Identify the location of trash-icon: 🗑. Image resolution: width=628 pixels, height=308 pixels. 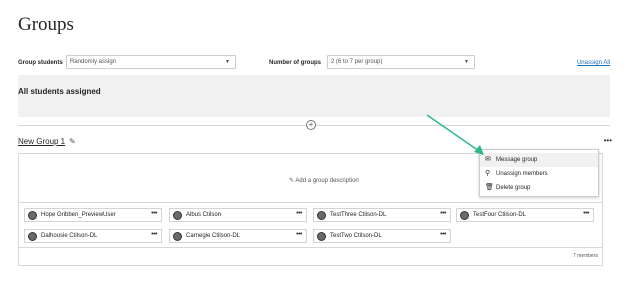
(489, 187).